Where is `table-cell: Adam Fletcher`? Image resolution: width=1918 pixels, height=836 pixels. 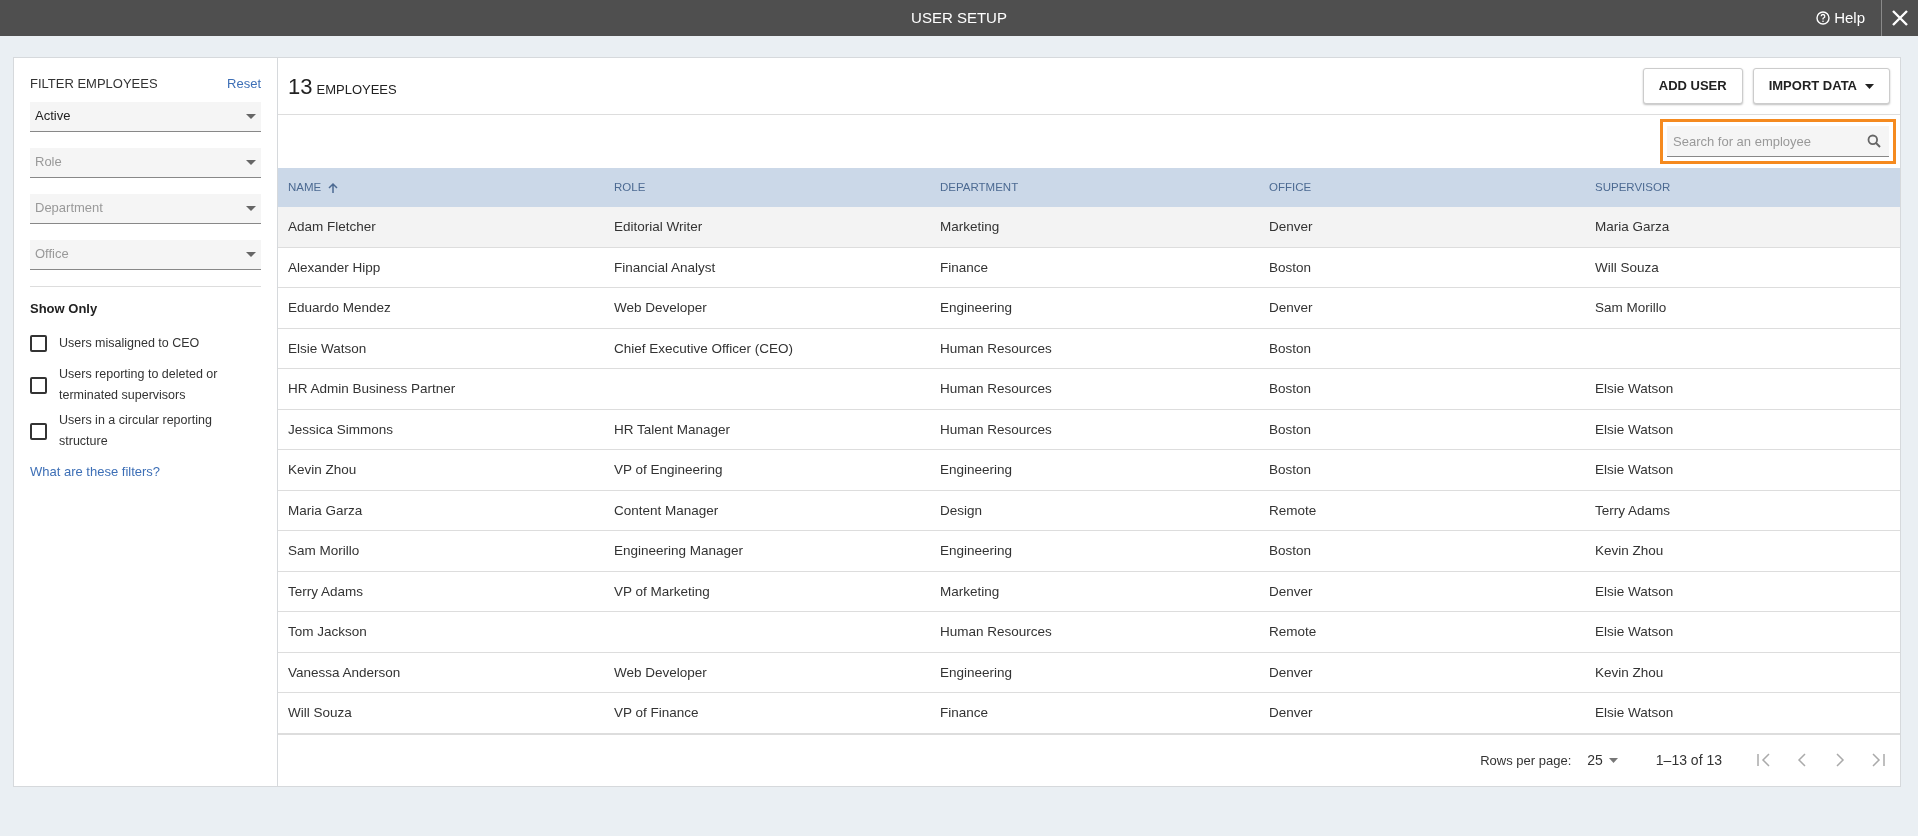
table-cell: Adam Fletcher is located at coordinates (332, 226).